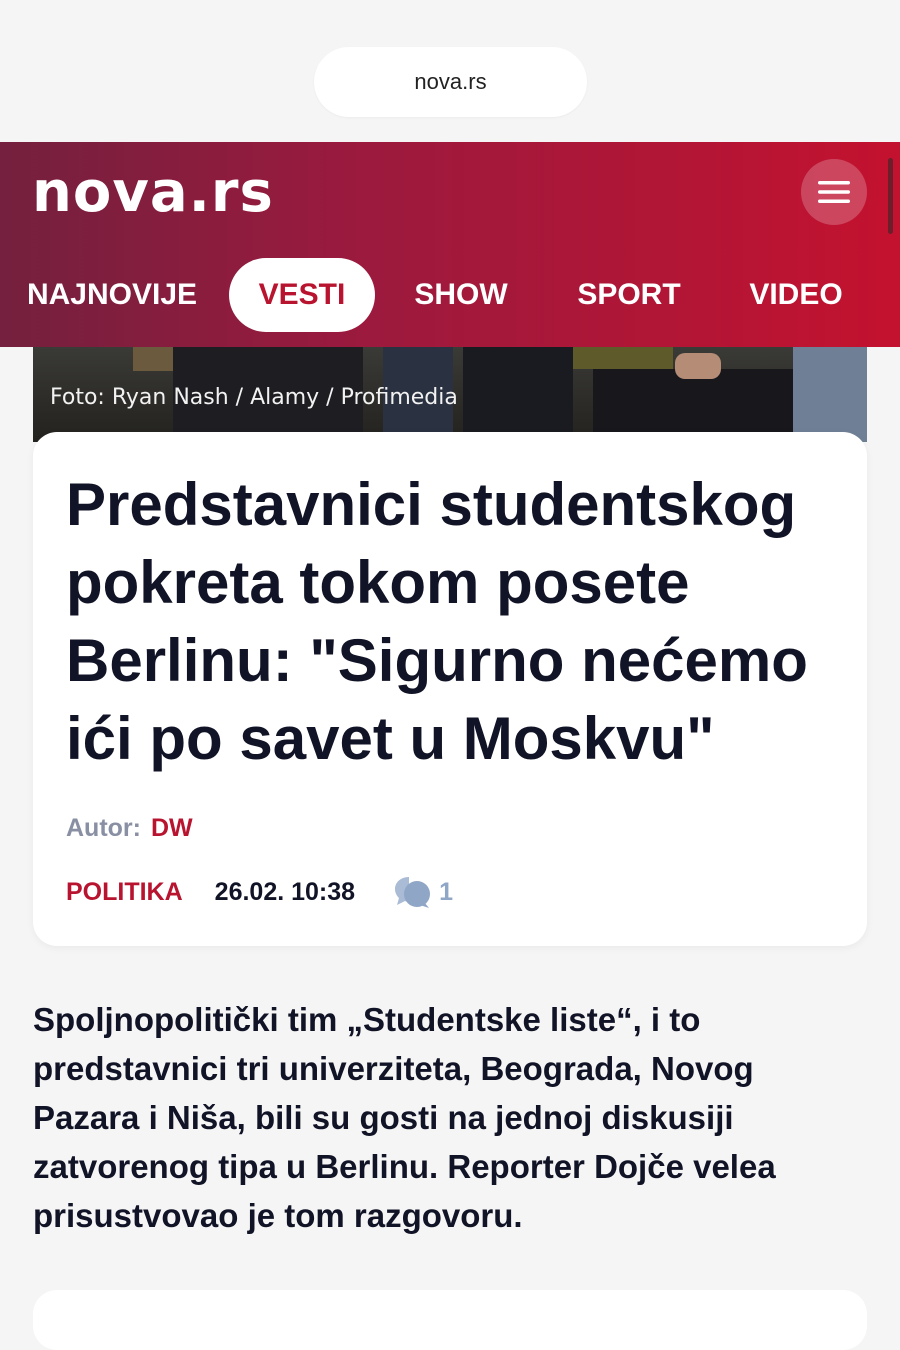 This screenshot has width=900, height=1350. Describe the element at coordinates (796, 295) in the screenshot. I see `nav-item-video: VIDEO` at that location.